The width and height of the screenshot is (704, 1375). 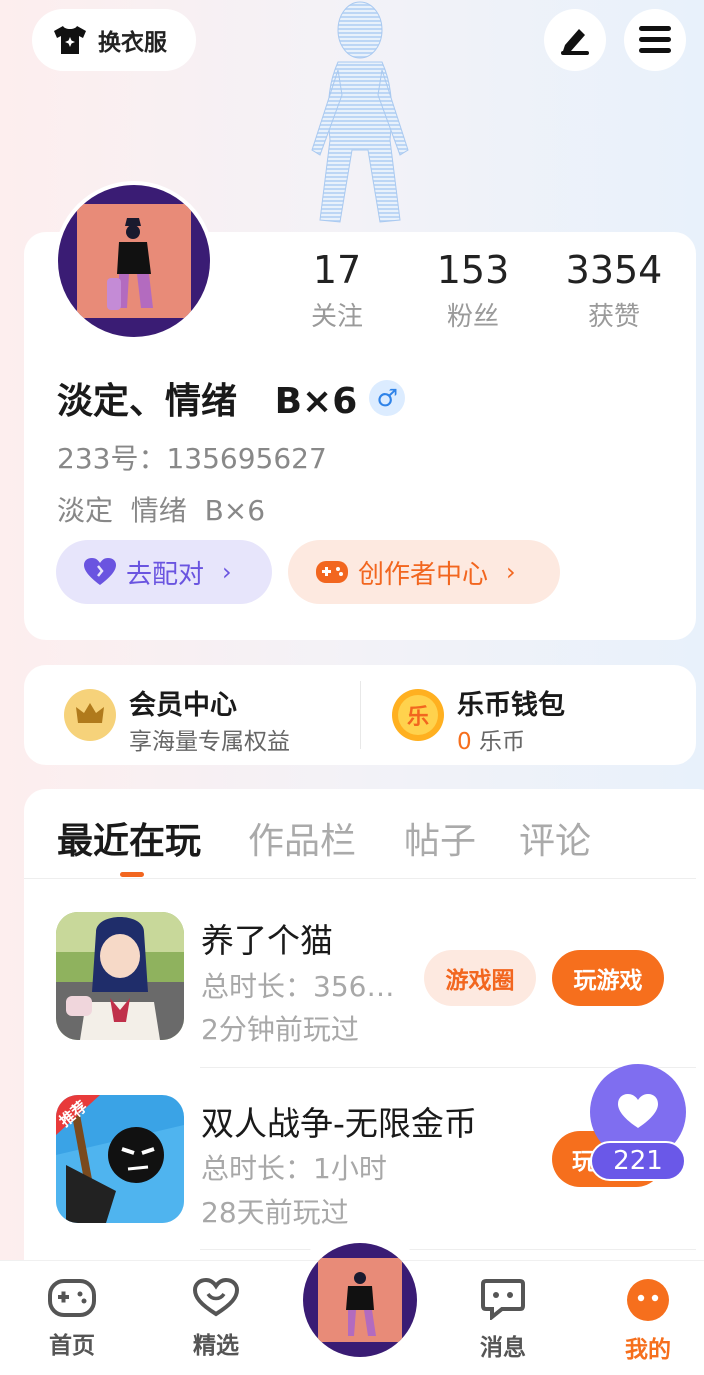 What do you see at coordinates (555, 838) in the screenshot?
I see `tab-comments: 评论` at bounding box center [555, 838].